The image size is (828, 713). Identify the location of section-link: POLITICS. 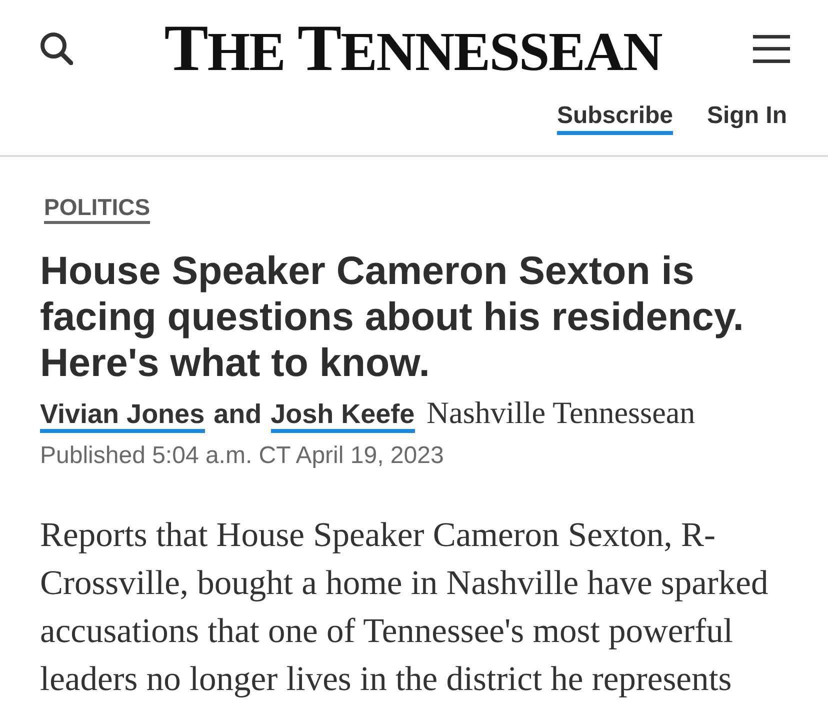
(97, 208).